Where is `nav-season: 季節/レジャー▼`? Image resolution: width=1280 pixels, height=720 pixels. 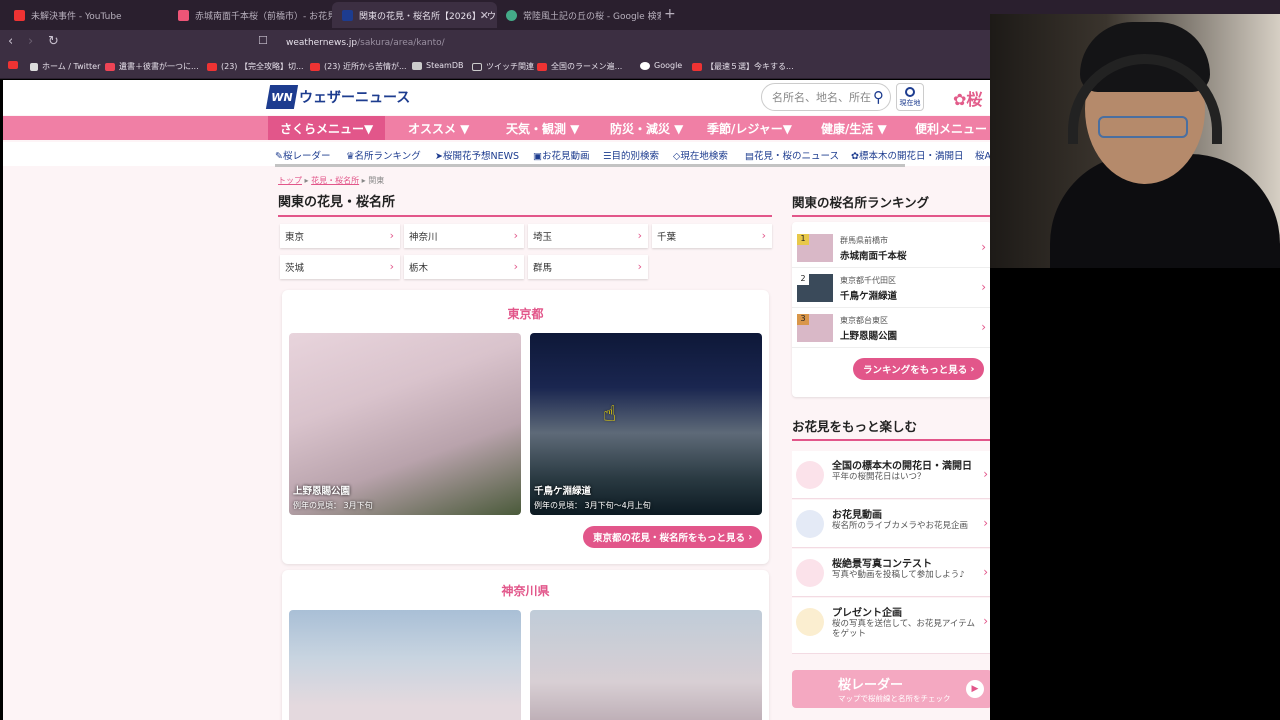 nav-season: 季節/レジャー▼ is located at coordinates (749, 128).